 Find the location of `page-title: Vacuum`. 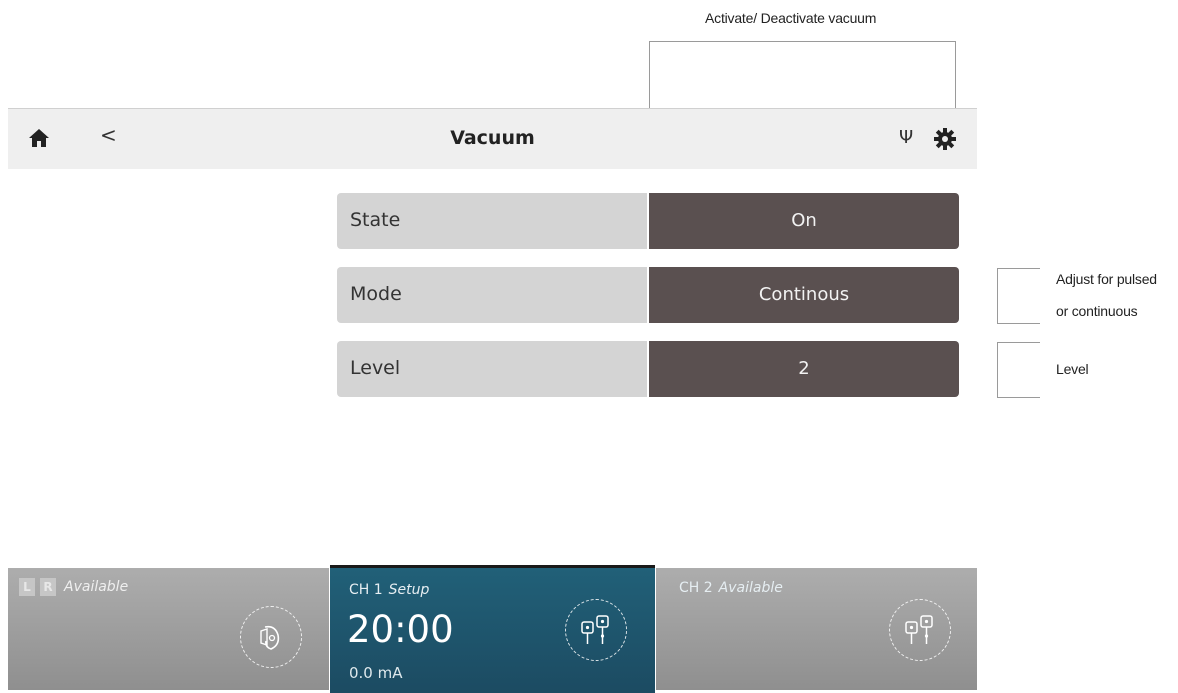

page-title: Vacuum is located at coordinates (492, 138).